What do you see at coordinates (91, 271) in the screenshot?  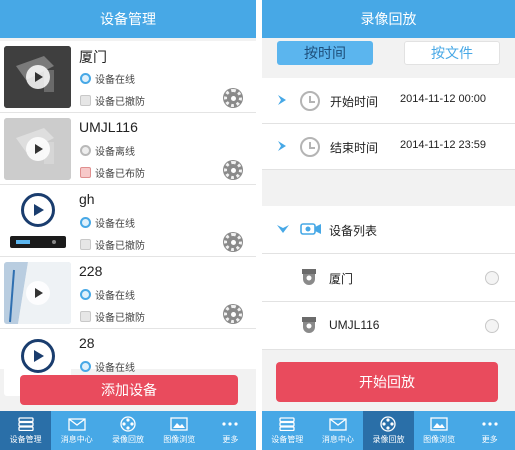 I see `device-name: 228` at bounding box center [91, 271].